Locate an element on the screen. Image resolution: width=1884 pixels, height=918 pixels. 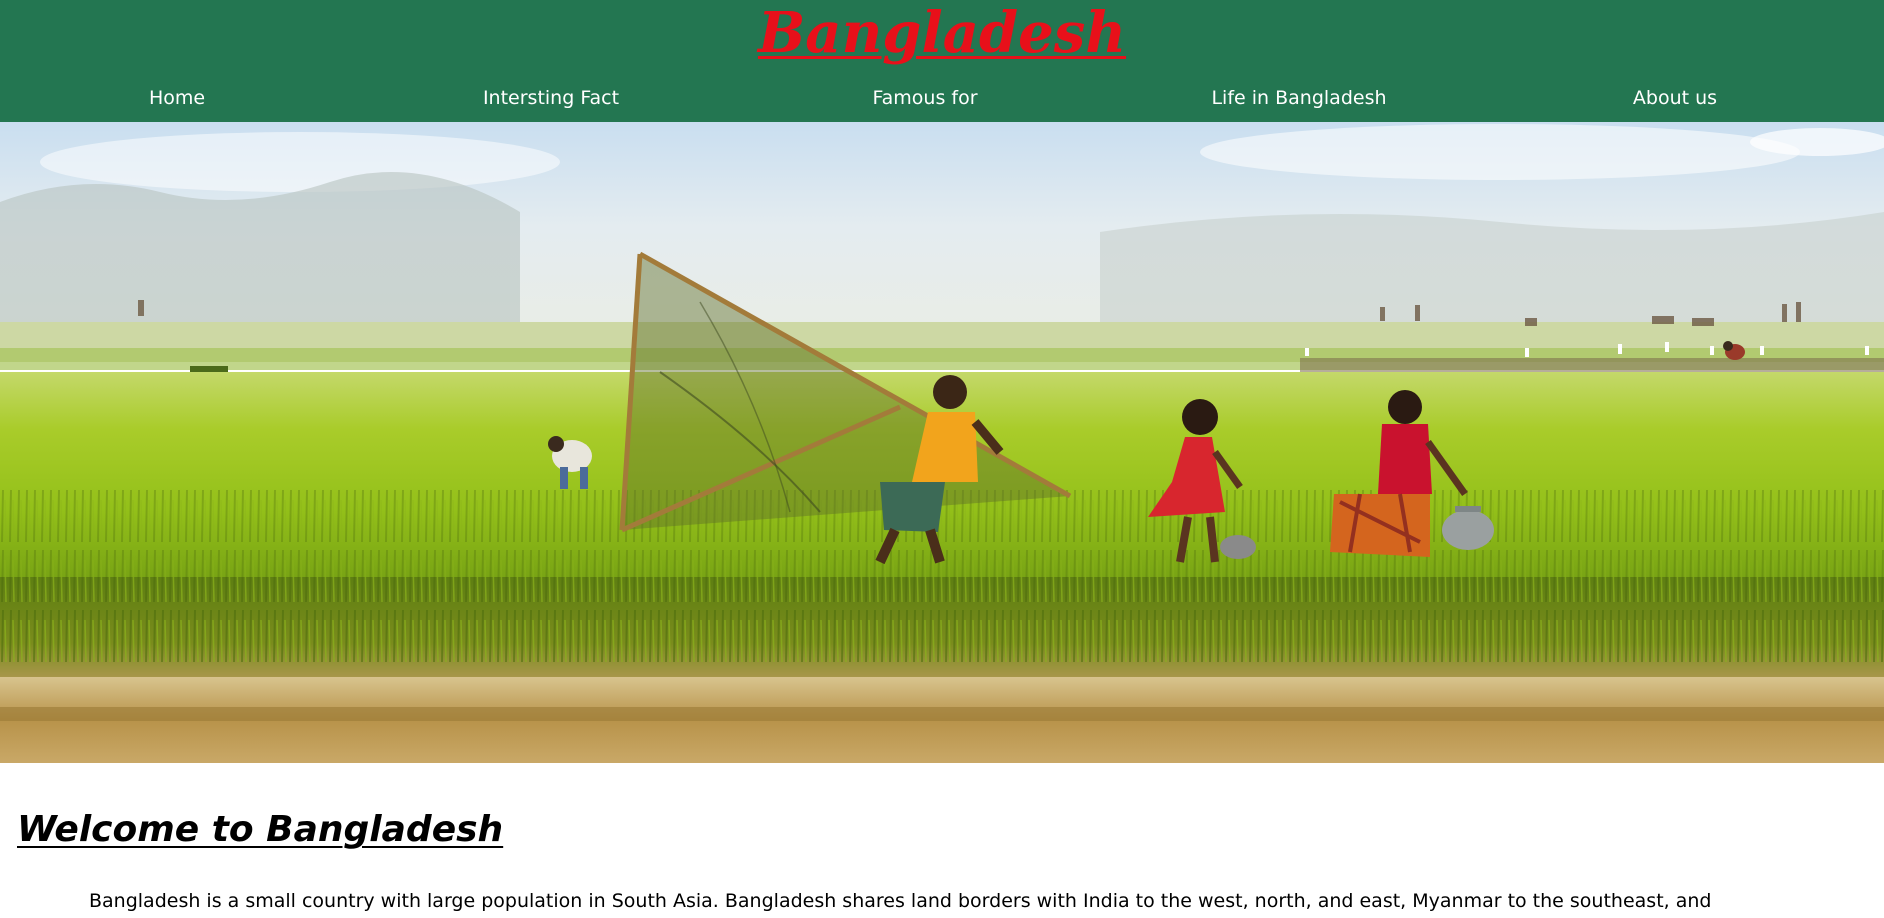
nav-home: Home is located at coordinates (177, 98).